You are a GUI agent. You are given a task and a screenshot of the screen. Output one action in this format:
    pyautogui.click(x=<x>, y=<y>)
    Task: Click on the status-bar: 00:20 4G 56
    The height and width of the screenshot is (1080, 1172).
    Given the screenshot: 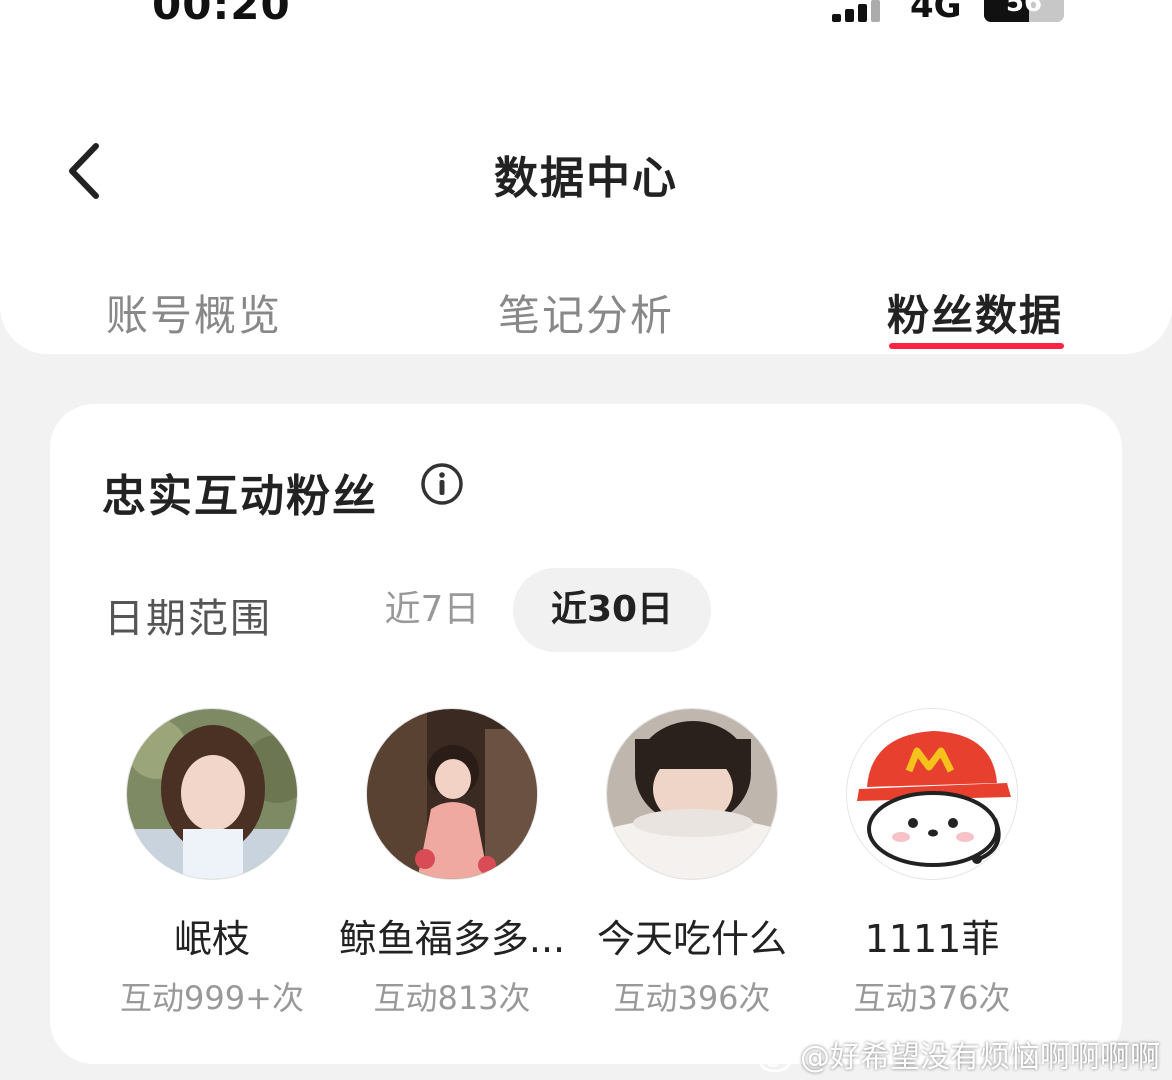 What is the action you would take?
    pyautogui.click(x=586, y=20)
    